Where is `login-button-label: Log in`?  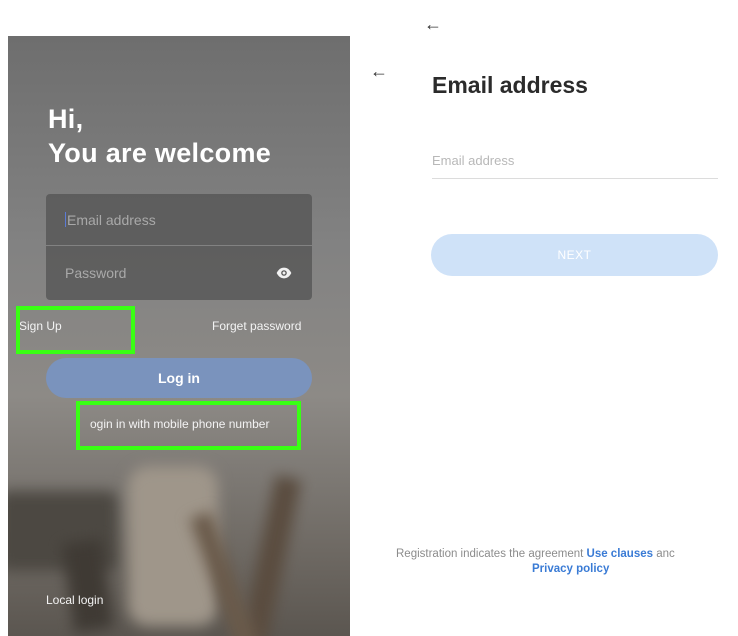 login-button-label: Log in is located at coordinates (179, 378).